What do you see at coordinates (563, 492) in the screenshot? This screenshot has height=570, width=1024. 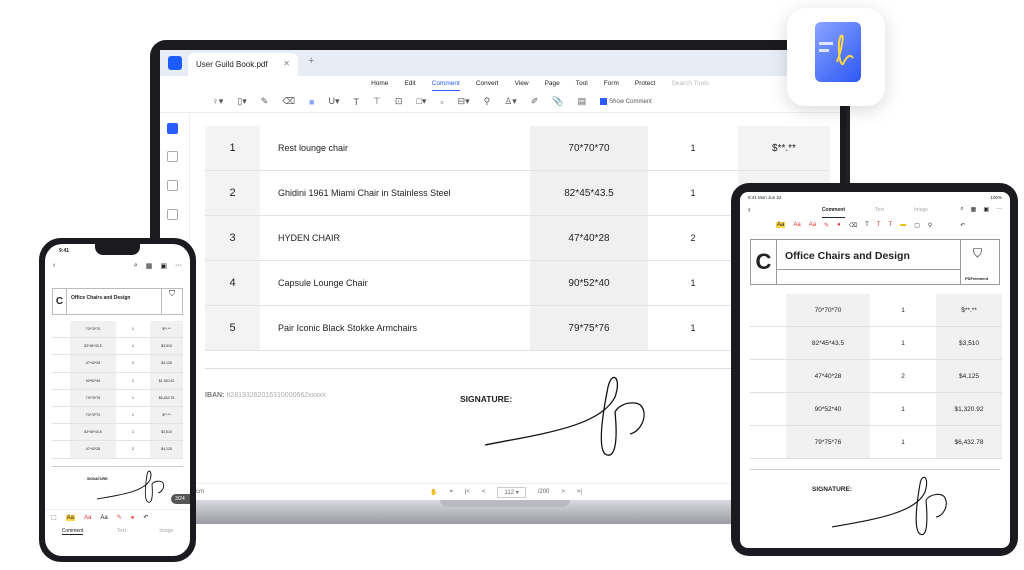 I see `next-page-icon: >` at bounding box center [563, 492].